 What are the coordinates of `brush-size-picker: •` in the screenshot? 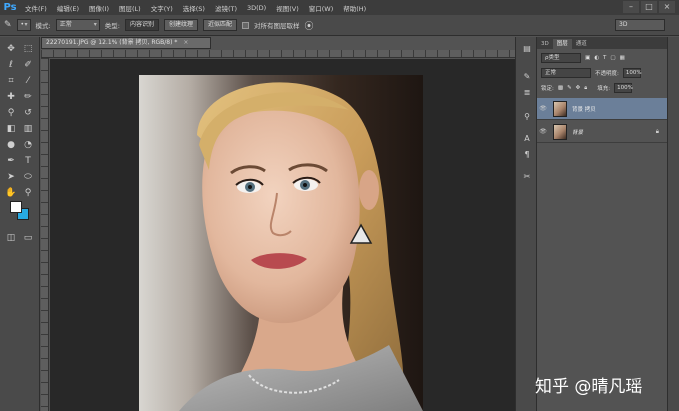 It's located at (23, 25).